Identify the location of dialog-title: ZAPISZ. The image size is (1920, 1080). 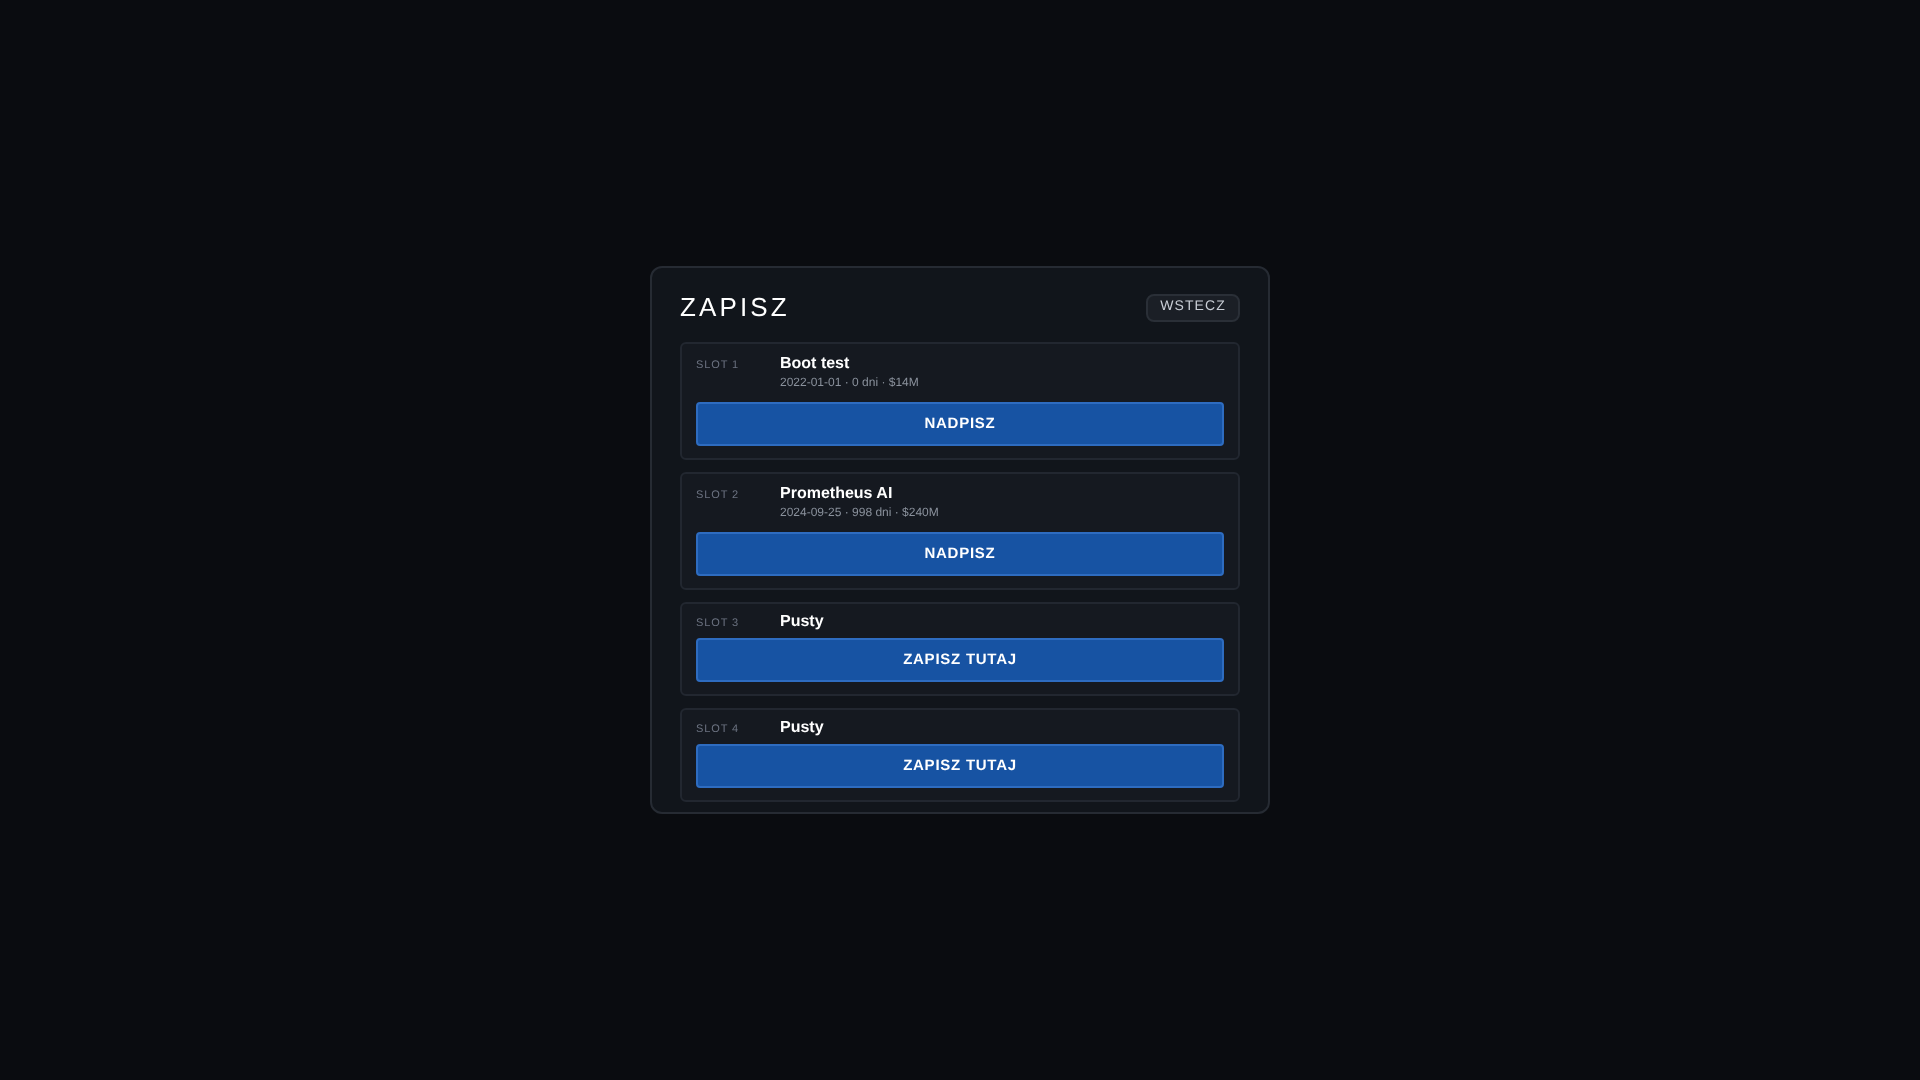
(735, 308).